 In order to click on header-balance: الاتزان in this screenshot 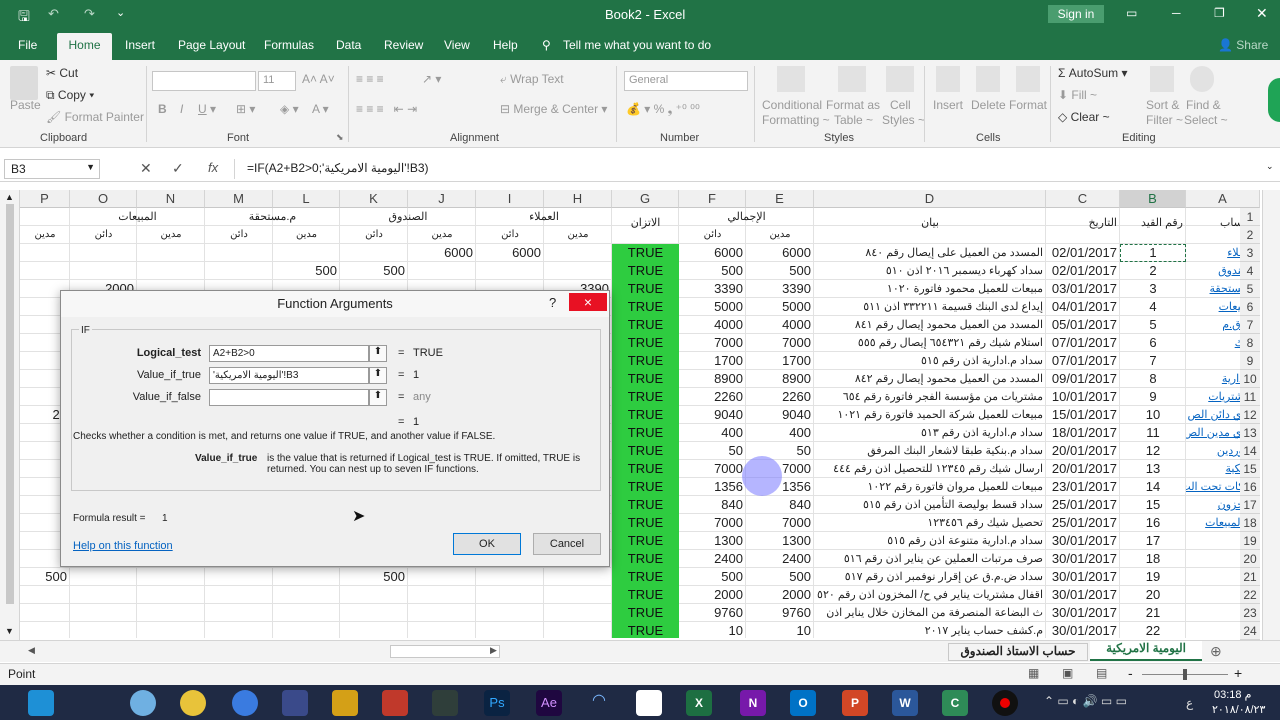, I will do `click(645, 223)`.